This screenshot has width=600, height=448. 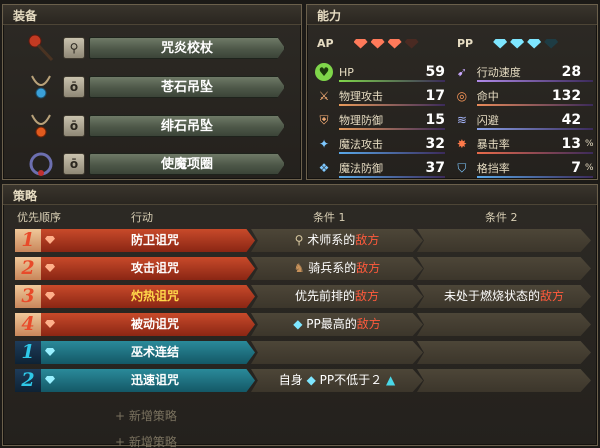 What do you see at coordinates (329, 16) in the screenshot?
I see `stats-title: 能力` at bounding box center [329, 16].